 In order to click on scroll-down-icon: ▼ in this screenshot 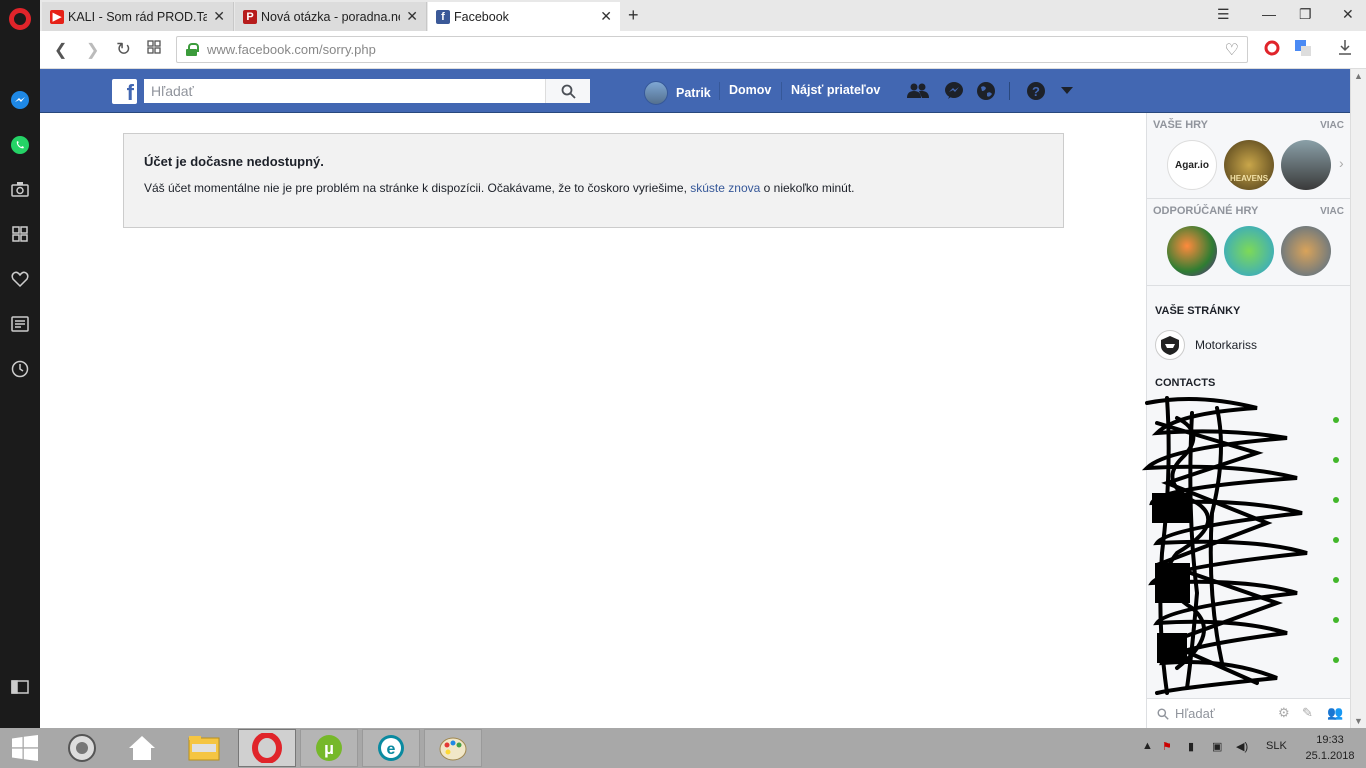, I will do `click(1358, 721)`.